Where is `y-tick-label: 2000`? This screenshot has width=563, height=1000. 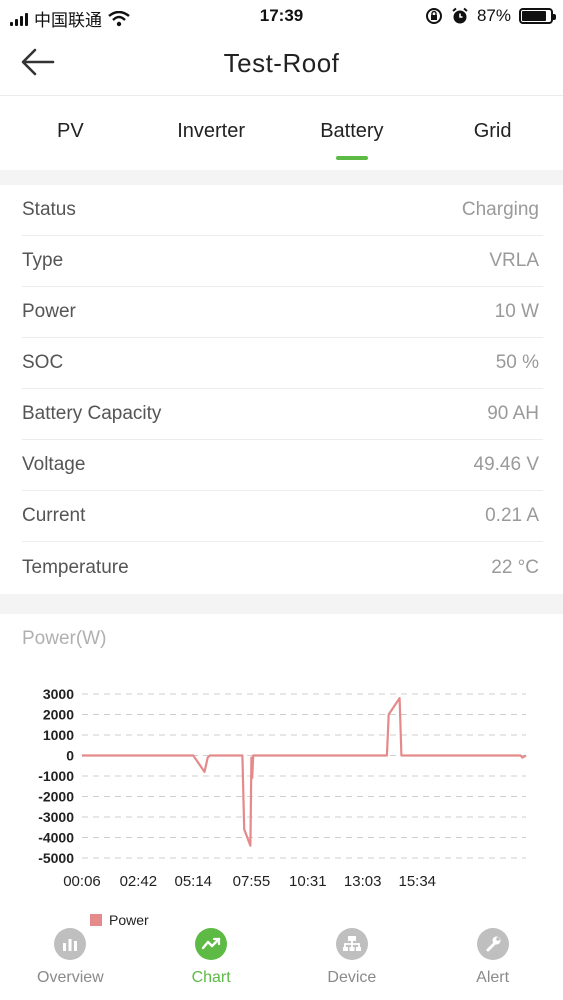
y-tick-label: 2000 is located at coordinates (58, 715).